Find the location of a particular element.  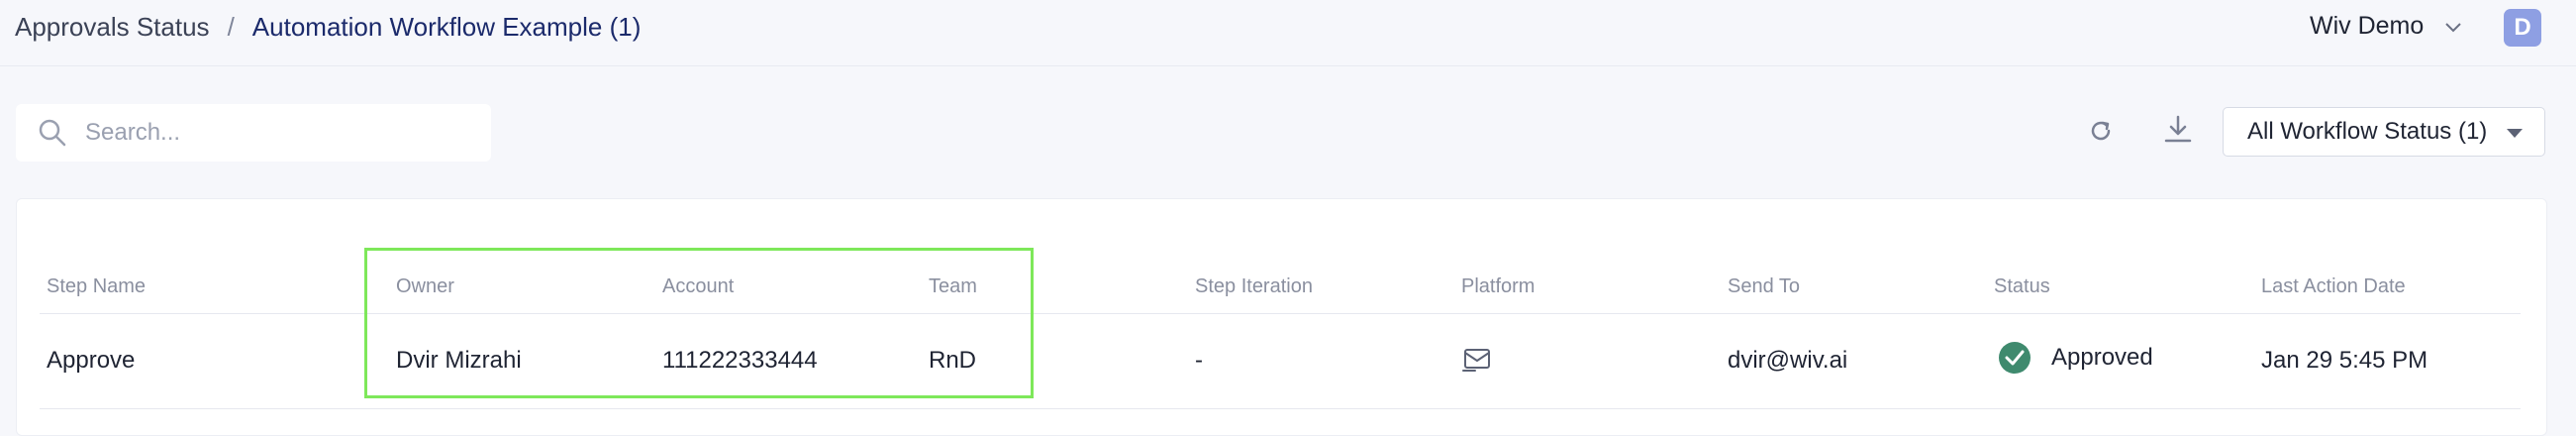

workflow-status-filter: All Workflow Status (1) is located at coordinates (2384, 132).